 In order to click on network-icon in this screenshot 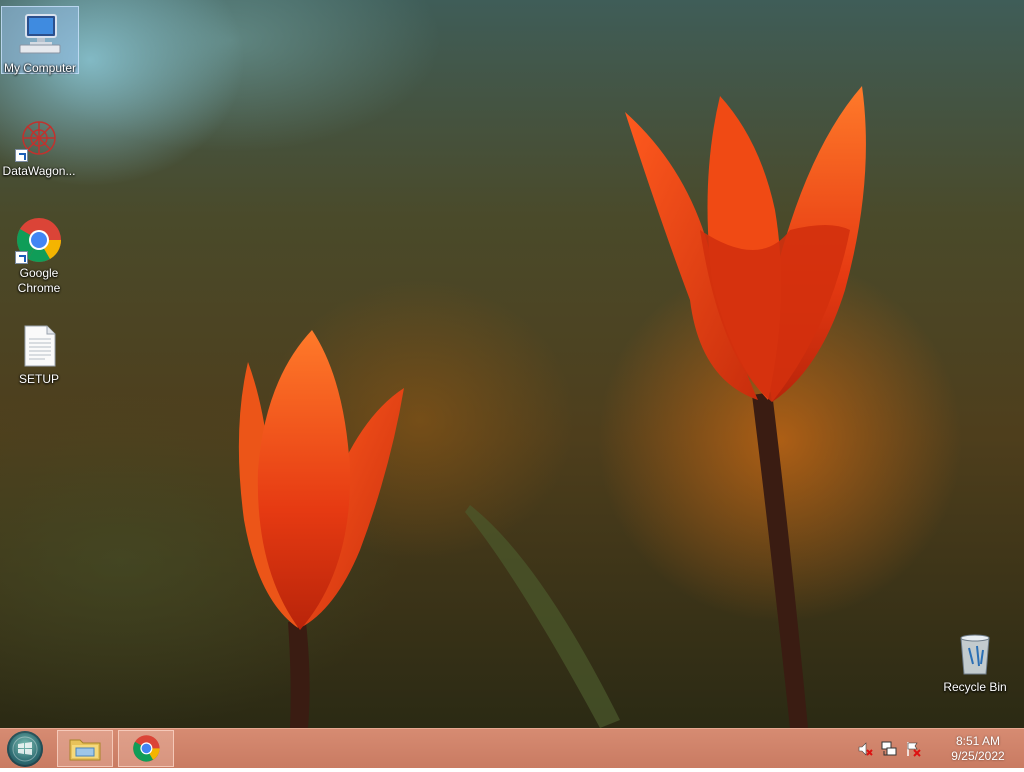, I will do `click(889, 749)`.